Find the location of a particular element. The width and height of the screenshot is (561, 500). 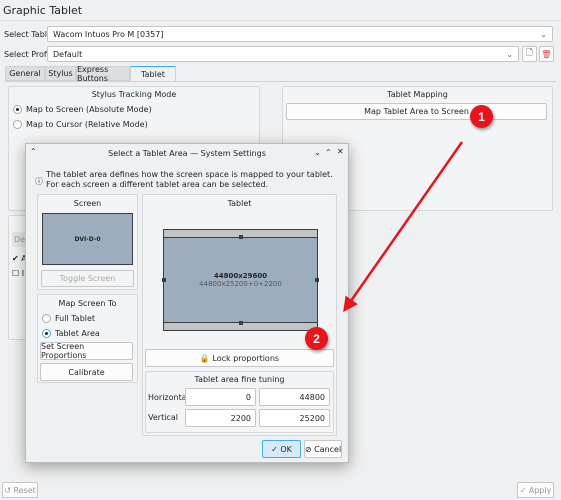

annotation-arrow is located at coordinates (403, 227).